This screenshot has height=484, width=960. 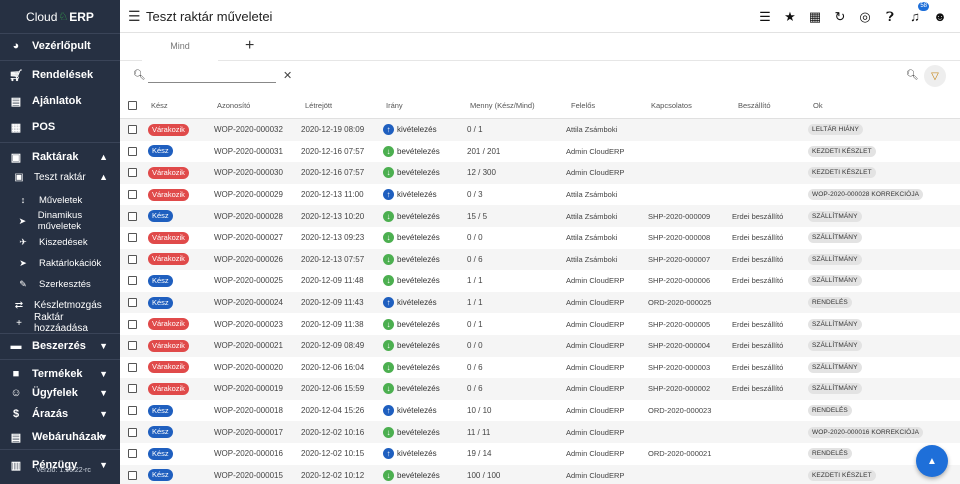 I want to click on nav-termekek: ■ Termékek ▼, so click(x=60, y=374).